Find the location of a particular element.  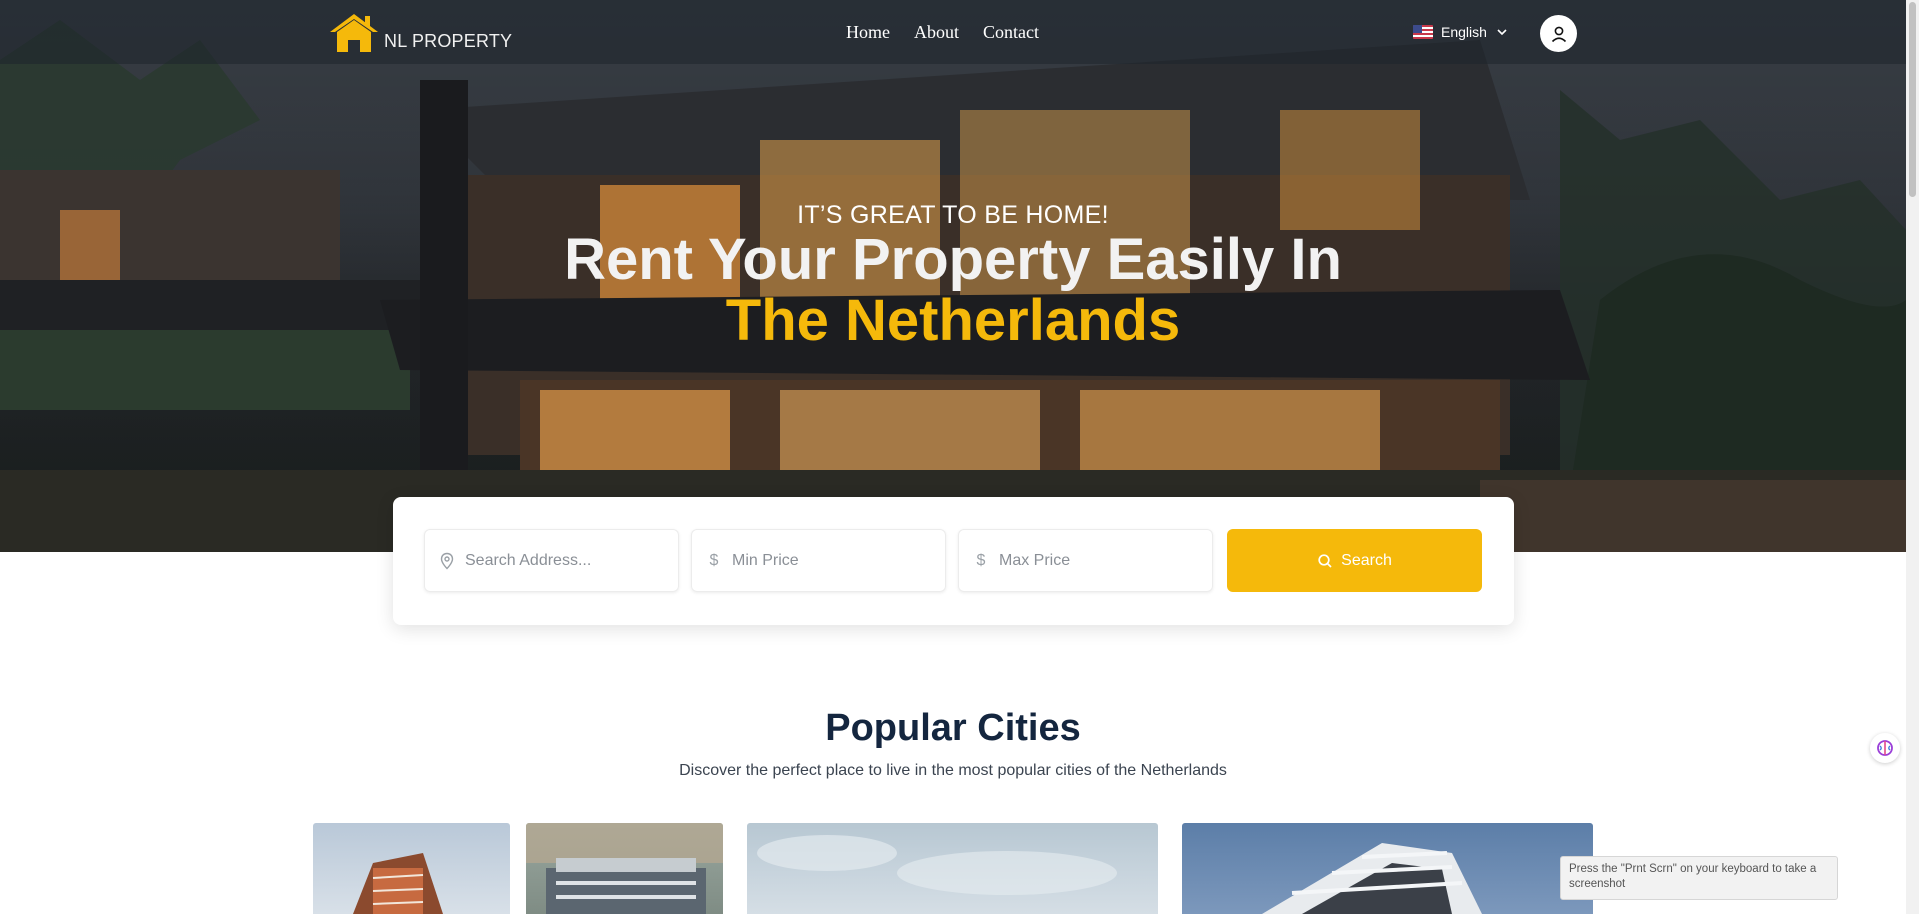

scrollbar-thumb is located at coordinates (1912, 99).